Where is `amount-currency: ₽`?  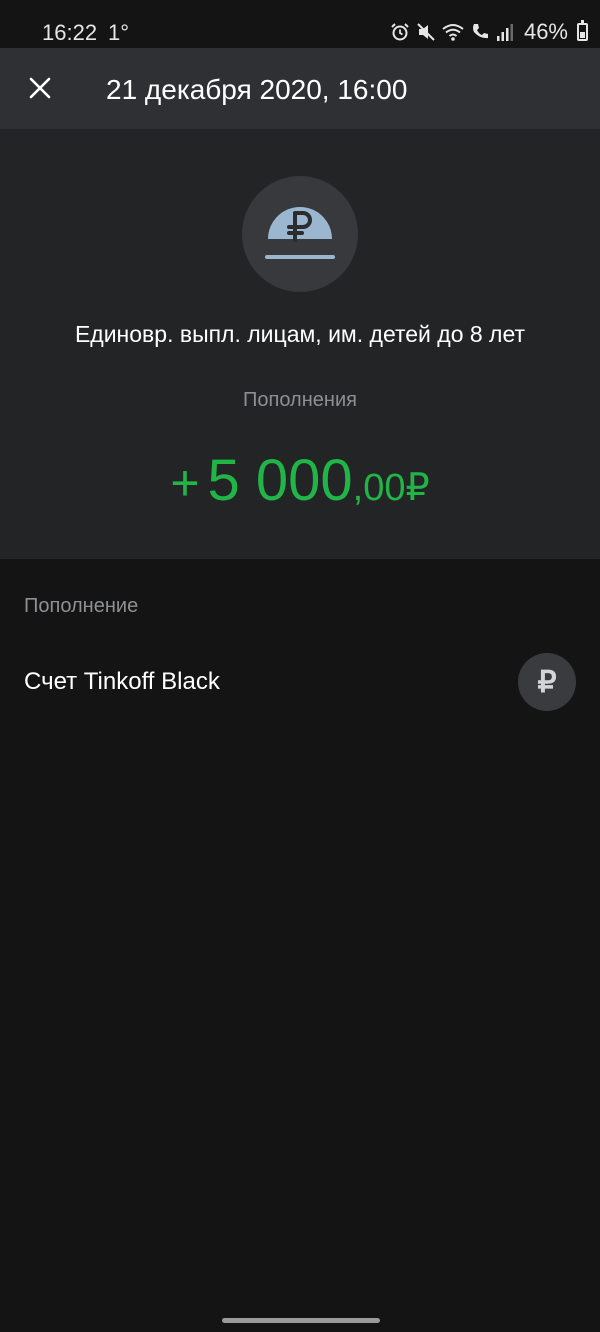 amount-currency: ₽ is located at coordinates (417, 488).